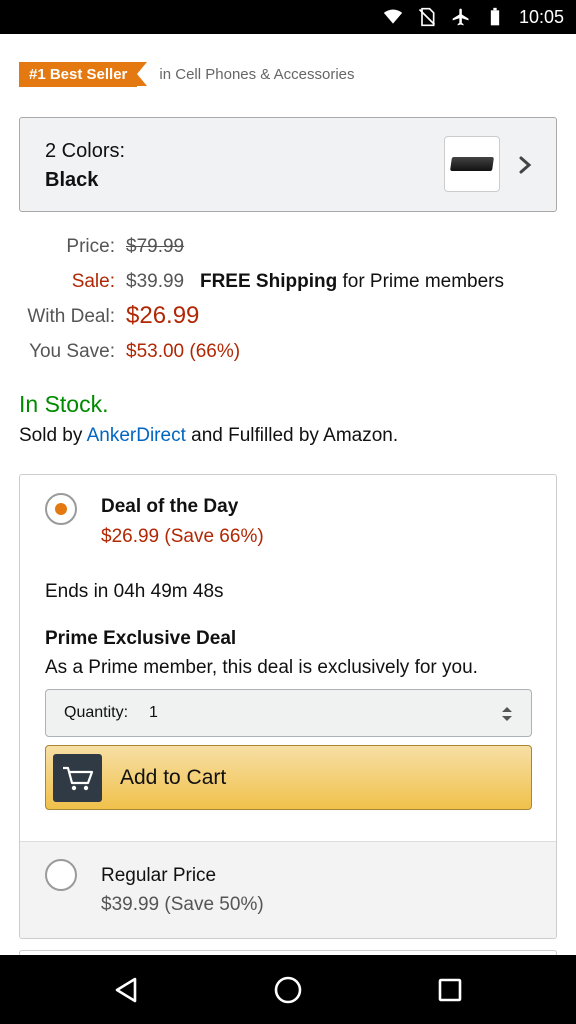 Image resolution: width=576 pixels, height=1024 pixels. What do you see at coordinates (51, 435) in the screenshot?
I see `sold-by-prefix: Sold by` at bounding box center [51, 435].